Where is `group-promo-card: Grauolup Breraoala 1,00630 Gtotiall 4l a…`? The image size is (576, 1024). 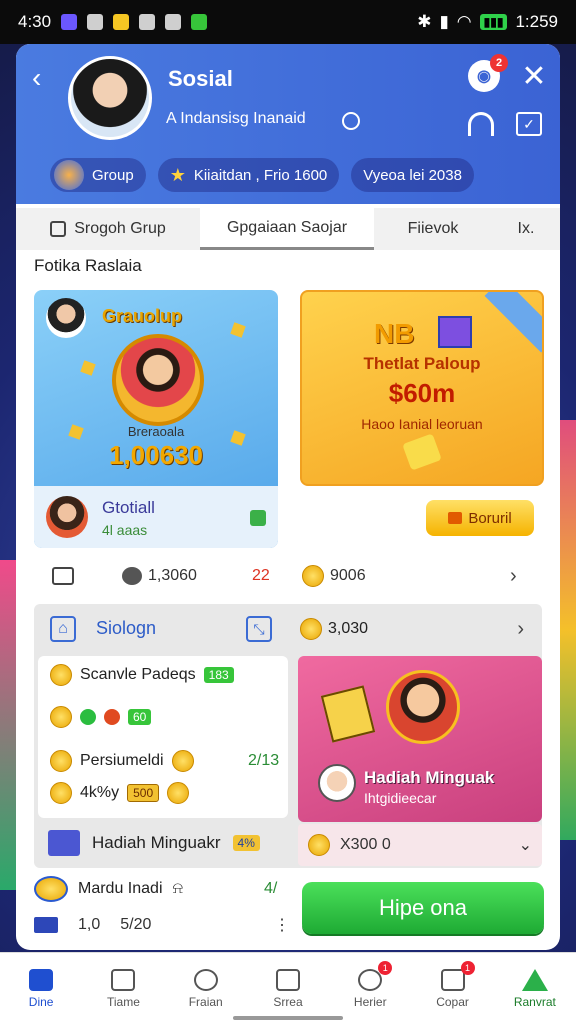
group-promo-card: Grauolup Breraoala 1,00630 Gtotiall 4l a… is located at coordinates (156, 419).